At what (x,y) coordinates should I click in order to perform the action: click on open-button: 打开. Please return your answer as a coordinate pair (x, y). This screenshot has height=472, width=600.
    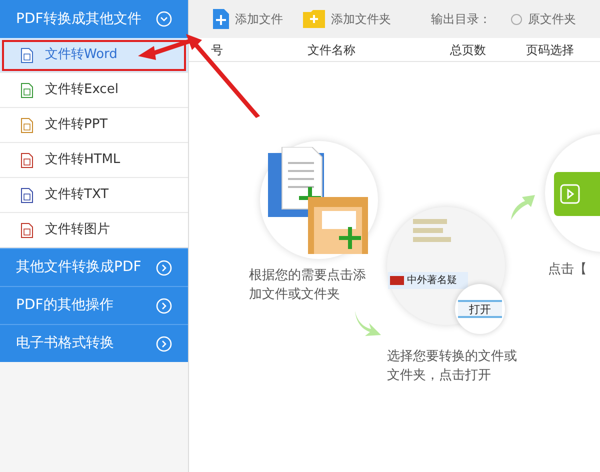
    Looking at the image, I should click on (480, 309).